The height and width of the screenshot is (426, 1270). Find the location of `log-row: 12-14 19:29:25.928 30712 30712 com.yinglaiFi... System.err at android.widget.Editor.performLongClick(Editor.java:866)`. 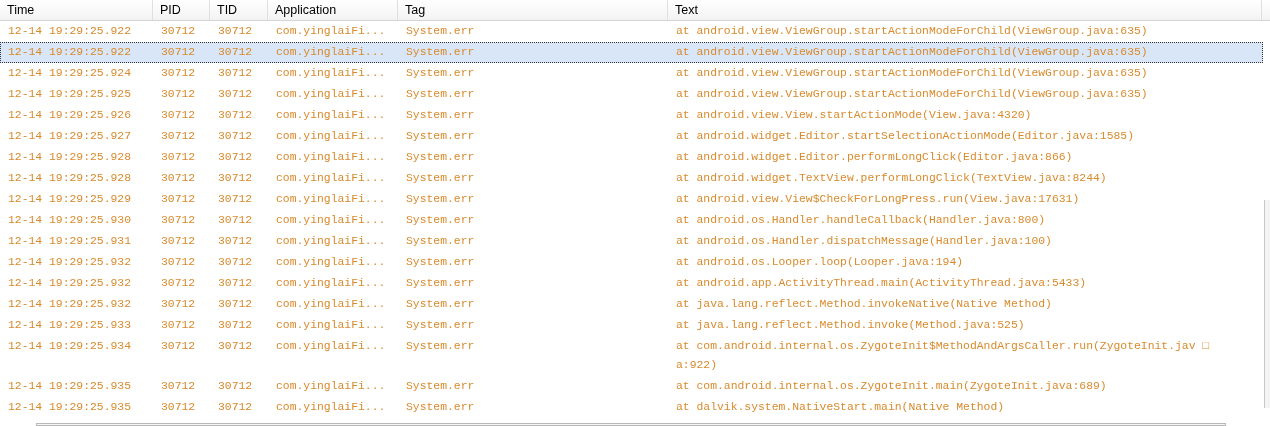

log-row: 12-14 19:29:25.928 30712 30712 com.yinglaiFi... System.err at android.widget.Editor.performLongClick(Editor.java:866) is located at coordinates (631, 157).